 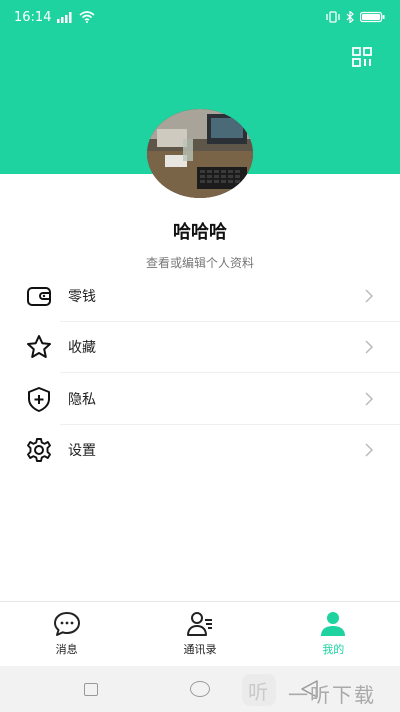 I want to click on tab-messages: 消息, so click(x=66, y=634).